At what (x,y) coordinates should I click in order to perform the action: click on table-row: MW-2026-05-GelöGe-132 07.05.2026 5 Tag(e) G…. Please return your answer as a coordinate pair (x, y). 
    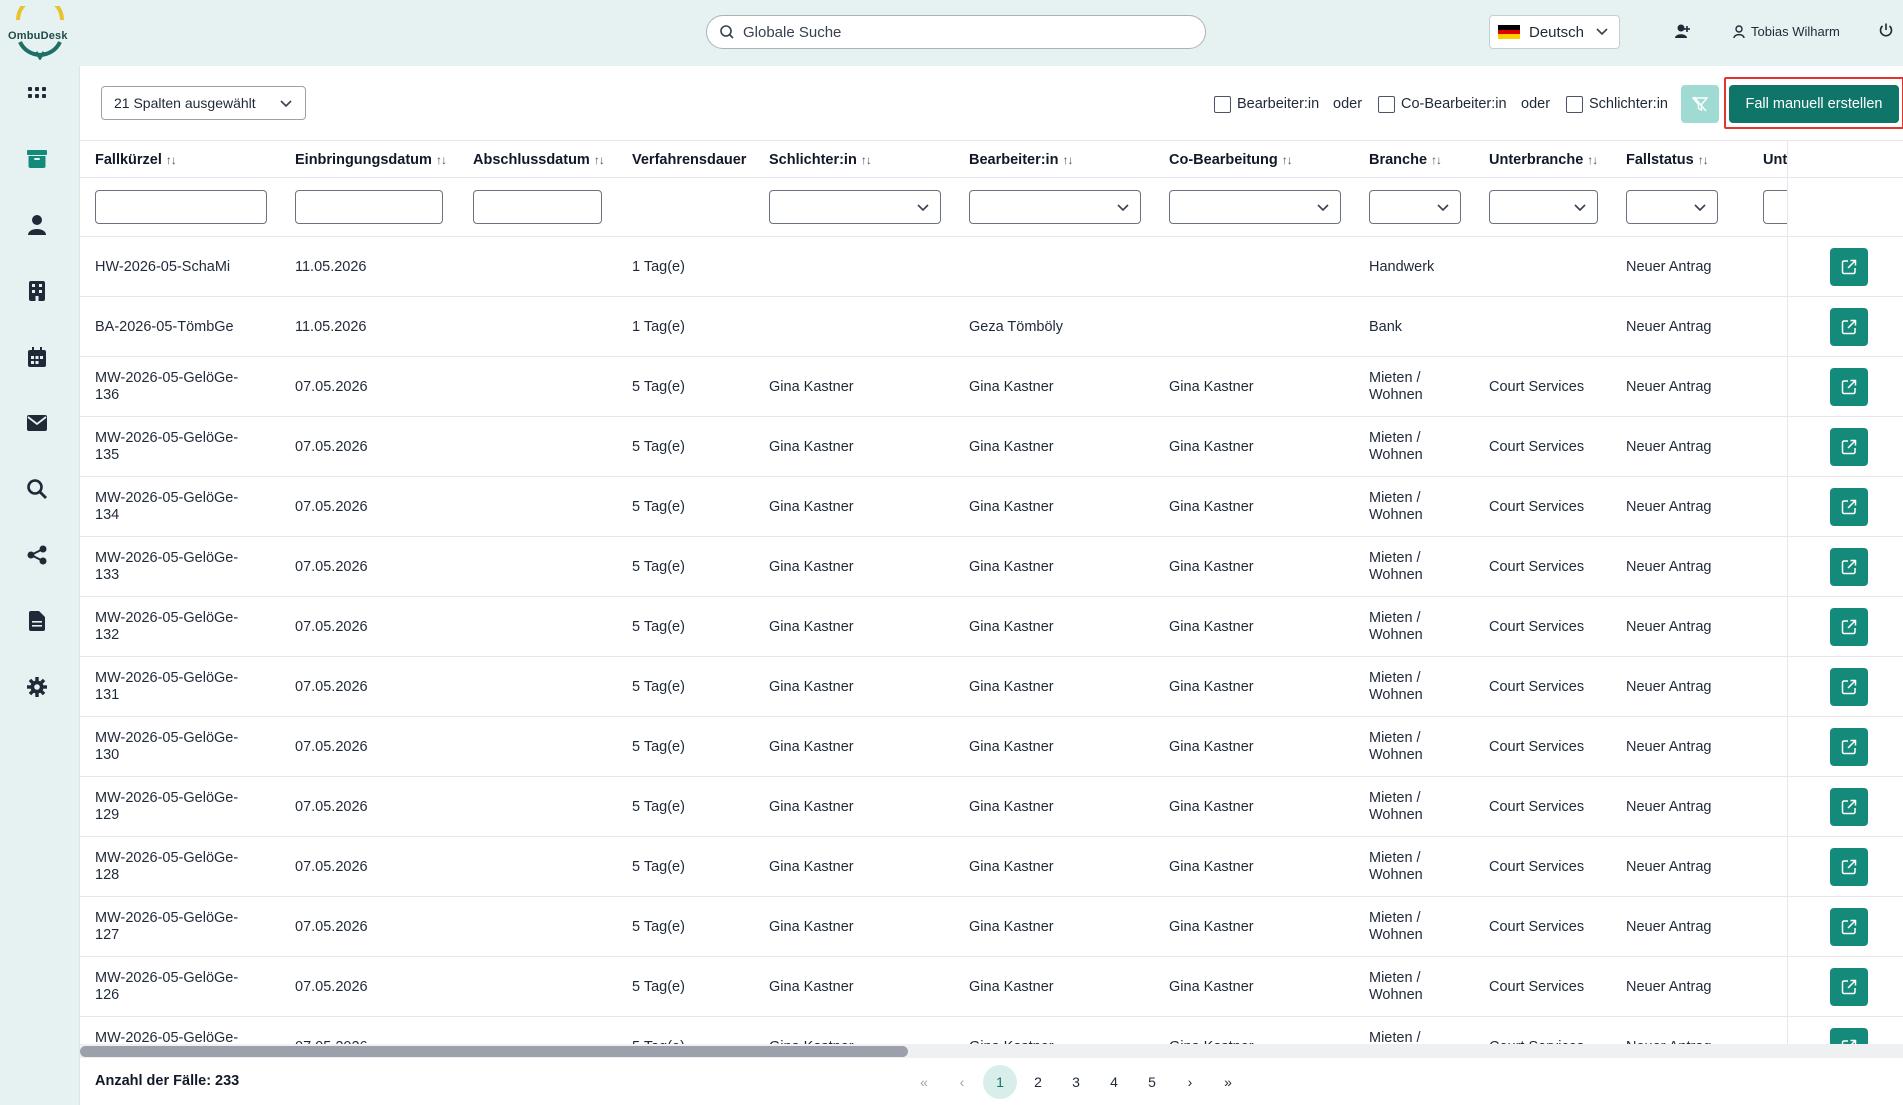
    Looking at the image, I should click on (991, 627).